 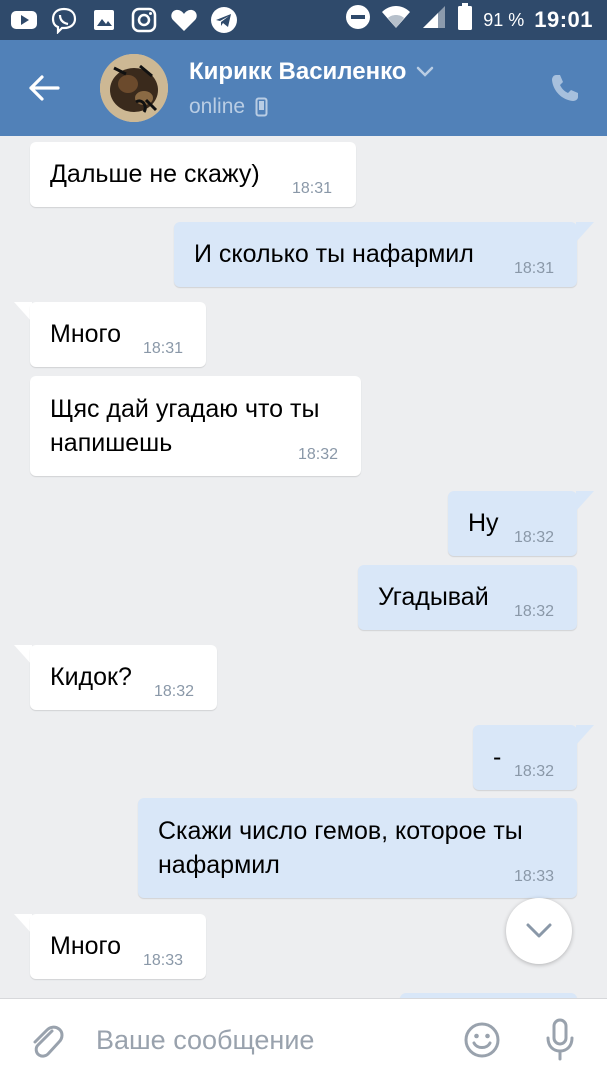 I want to click on message-incoming: Много 18:33, so click(x=118, y=946).